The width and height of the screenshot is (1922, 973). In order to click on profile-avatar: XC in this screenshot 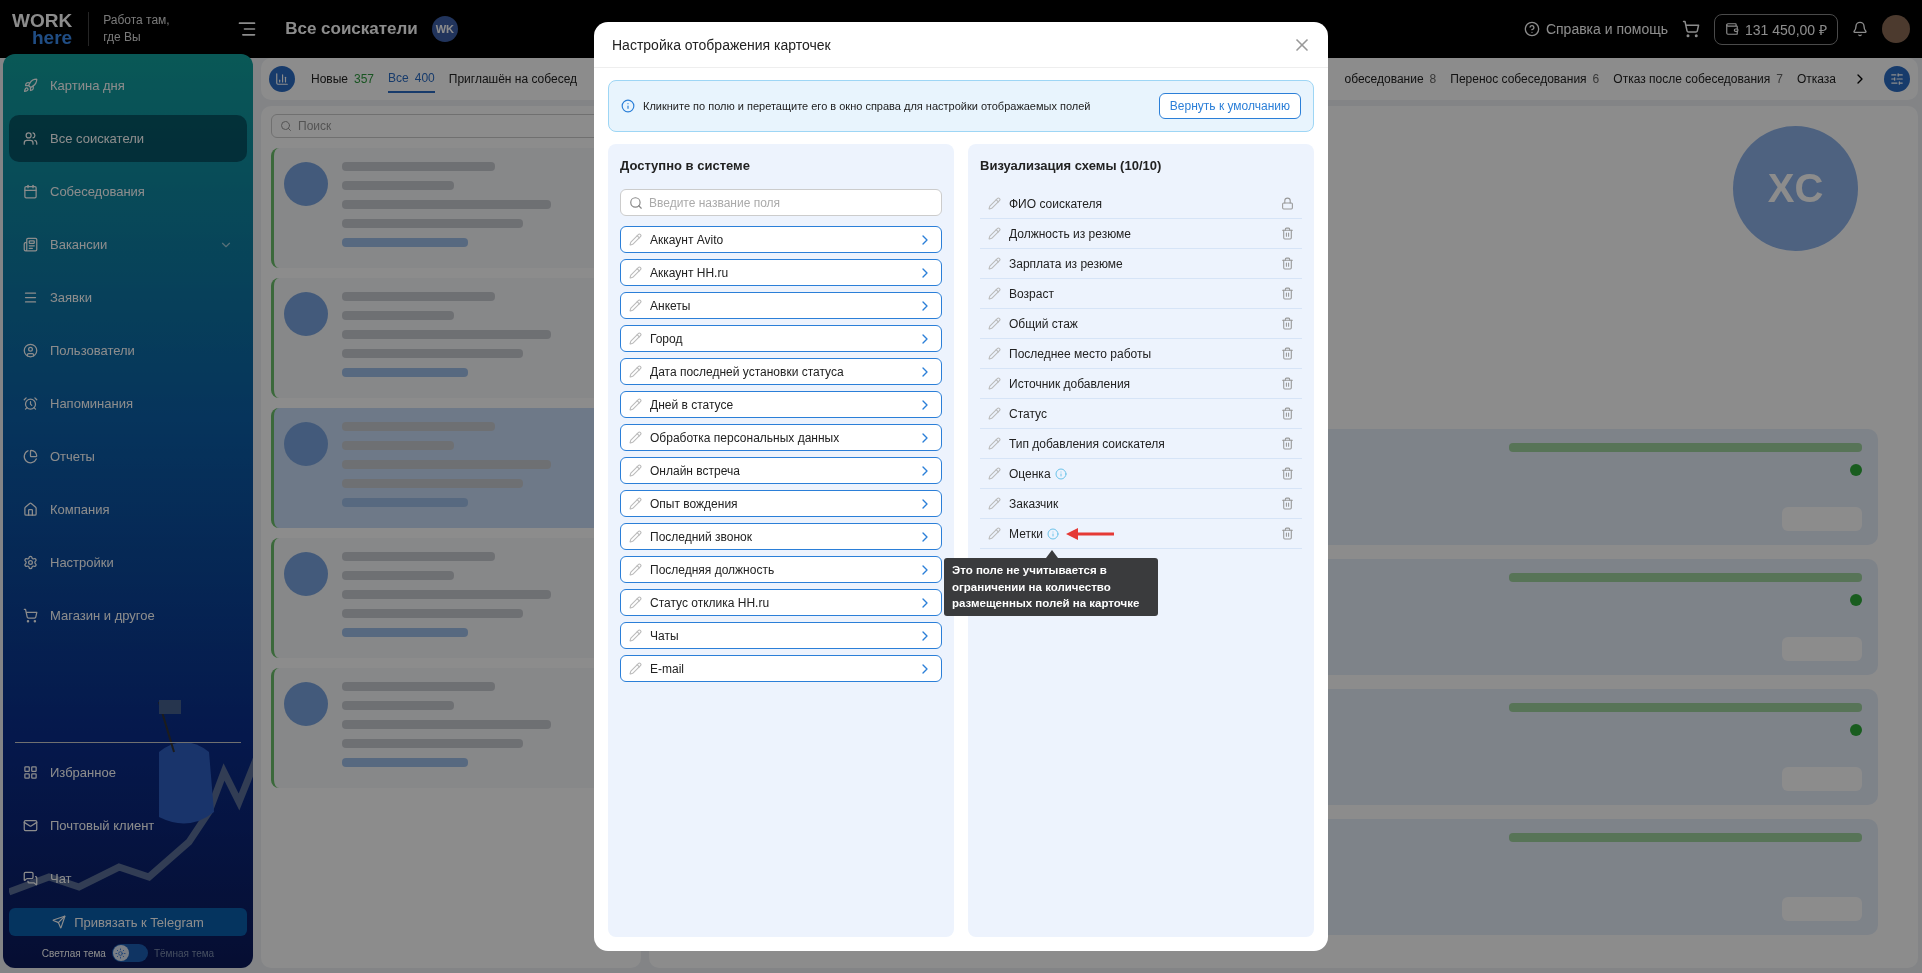, I will do `click(1795, 188)`.